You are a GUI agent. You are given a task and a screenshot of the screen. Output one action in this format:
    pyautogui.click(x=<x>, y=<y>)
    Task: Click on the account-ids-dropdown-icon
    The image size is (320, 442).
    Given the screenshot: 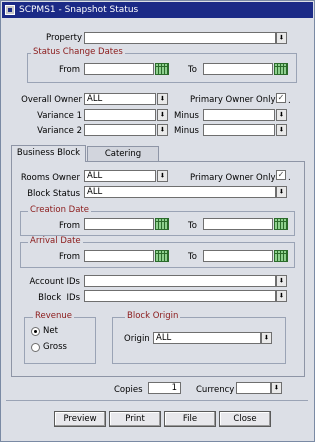 What is the action you would take?
    pyautogui.click(x=281, y=281)
    